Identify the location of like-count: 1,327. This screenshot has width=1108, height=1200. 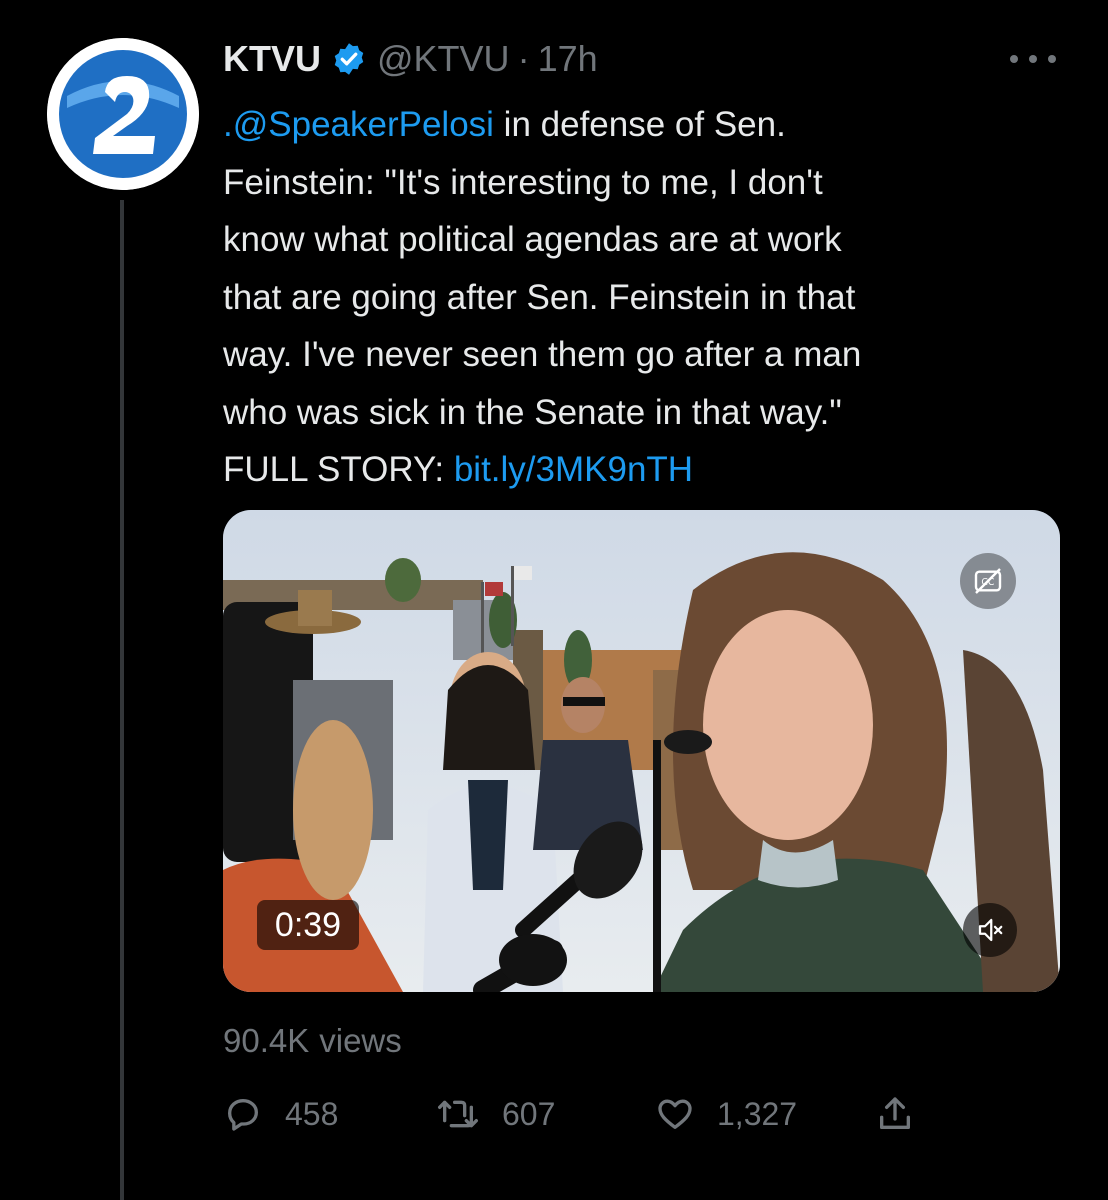
(757, 1113).